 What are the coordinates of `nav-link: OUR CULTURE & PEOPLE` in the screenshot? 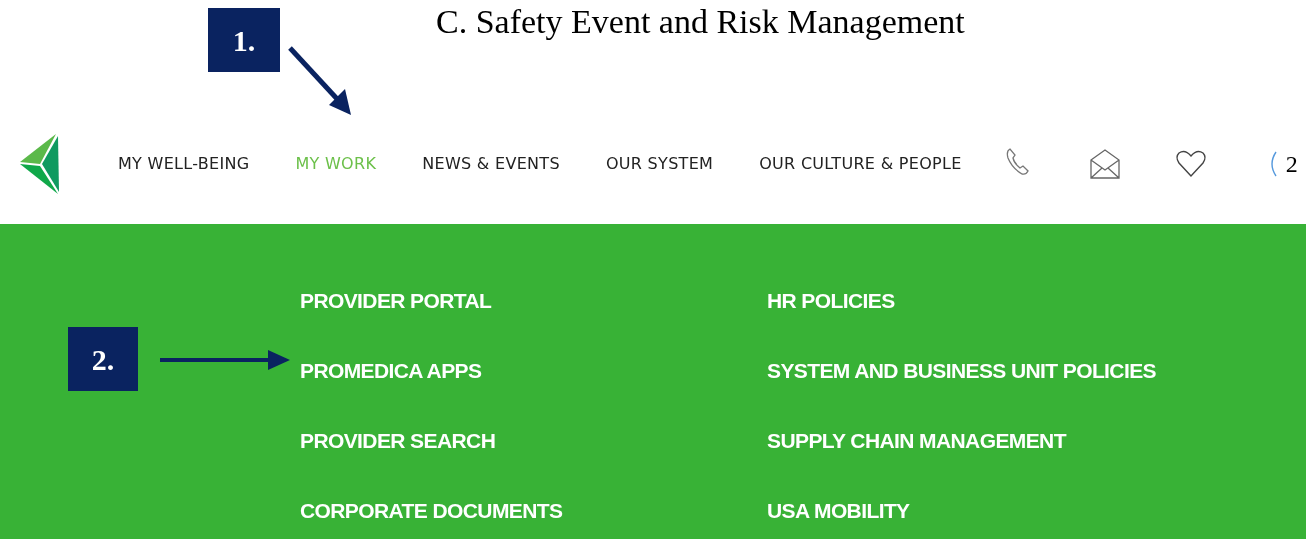 It's located at (860, 164).